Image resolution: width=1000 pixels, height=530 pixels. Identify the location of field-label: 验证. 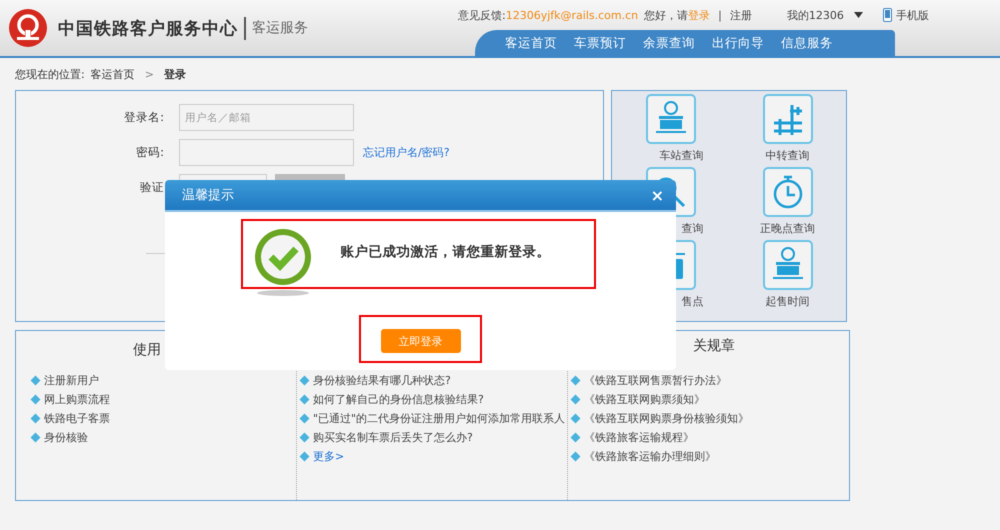
(152, 187).